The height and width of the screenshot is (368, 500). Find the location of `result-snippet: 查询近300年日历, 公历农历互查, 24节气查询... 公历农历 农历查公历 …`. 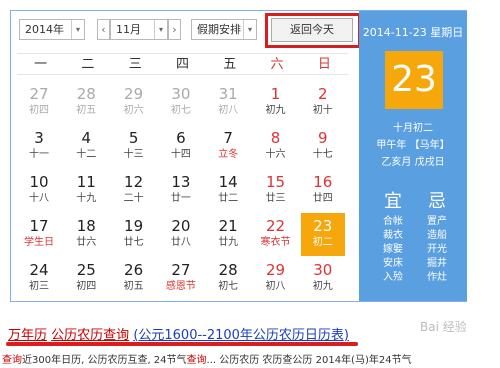

result-snippet: 查询近300年日历, 公历农历互查, 24节气查询... 公历农历 农历查公历 … is located at coordinates (250, 358).